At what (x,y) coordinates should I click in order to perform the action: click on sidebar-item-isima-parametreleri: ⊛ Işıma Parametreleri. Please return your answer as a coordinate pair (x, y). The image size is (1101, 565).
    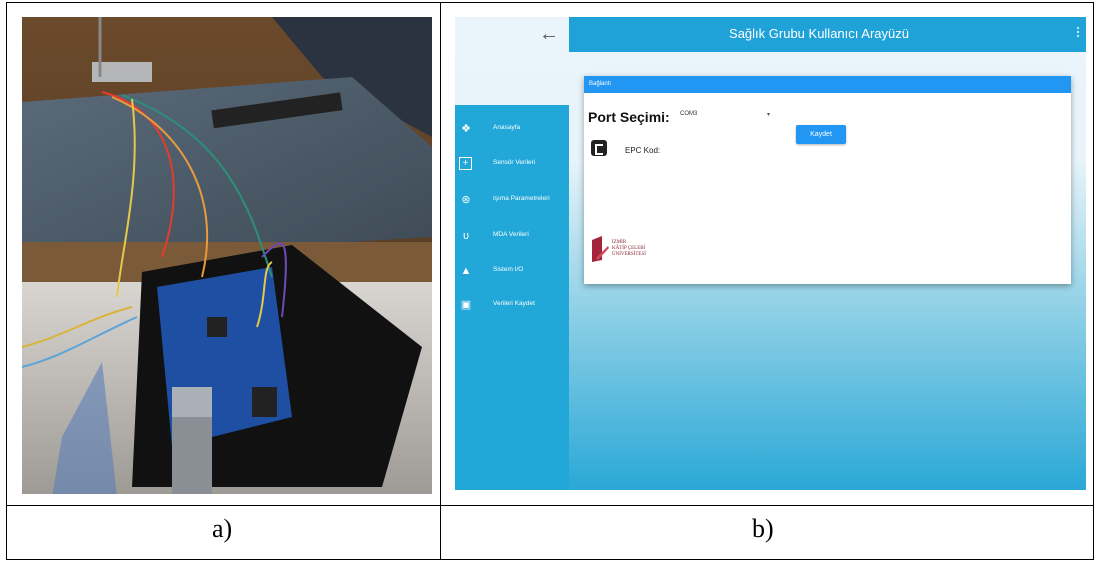
    Looking at the image, I should click on (512, 201).